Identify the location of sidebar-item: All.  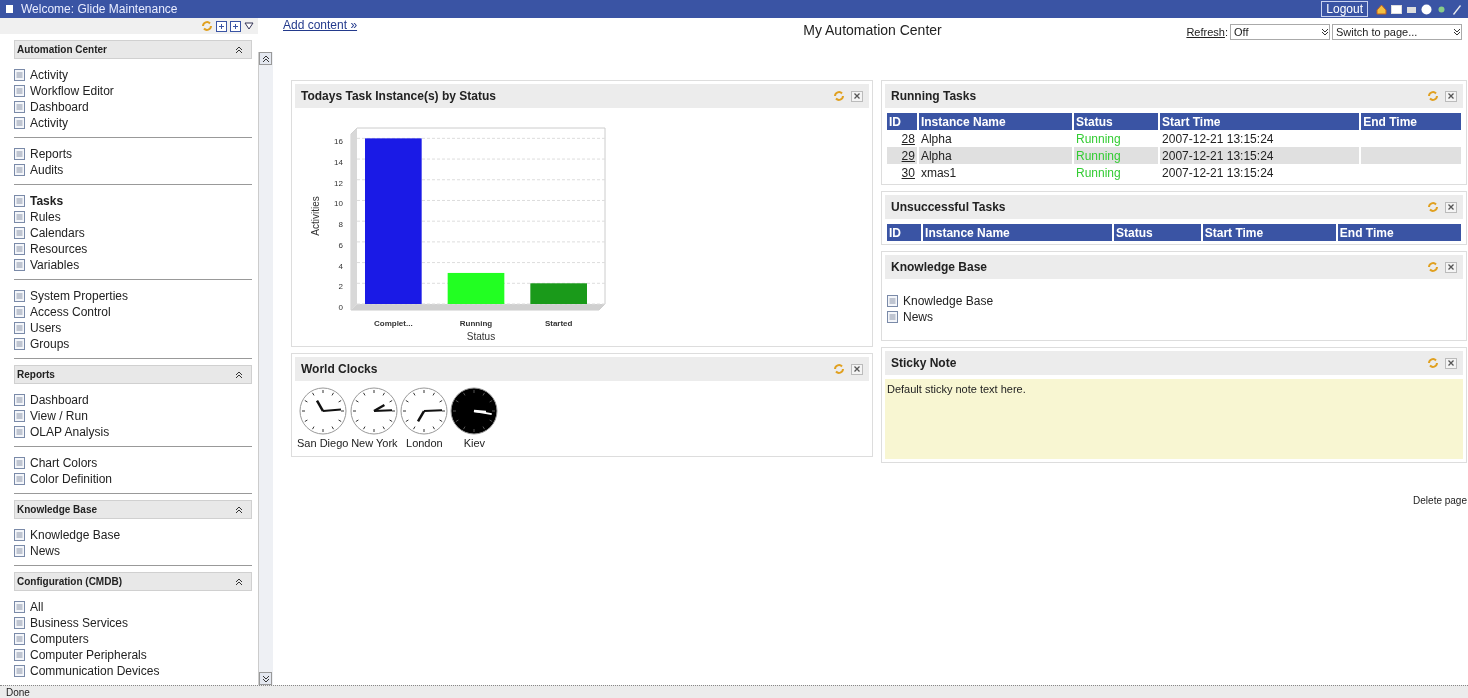
(133, 607).